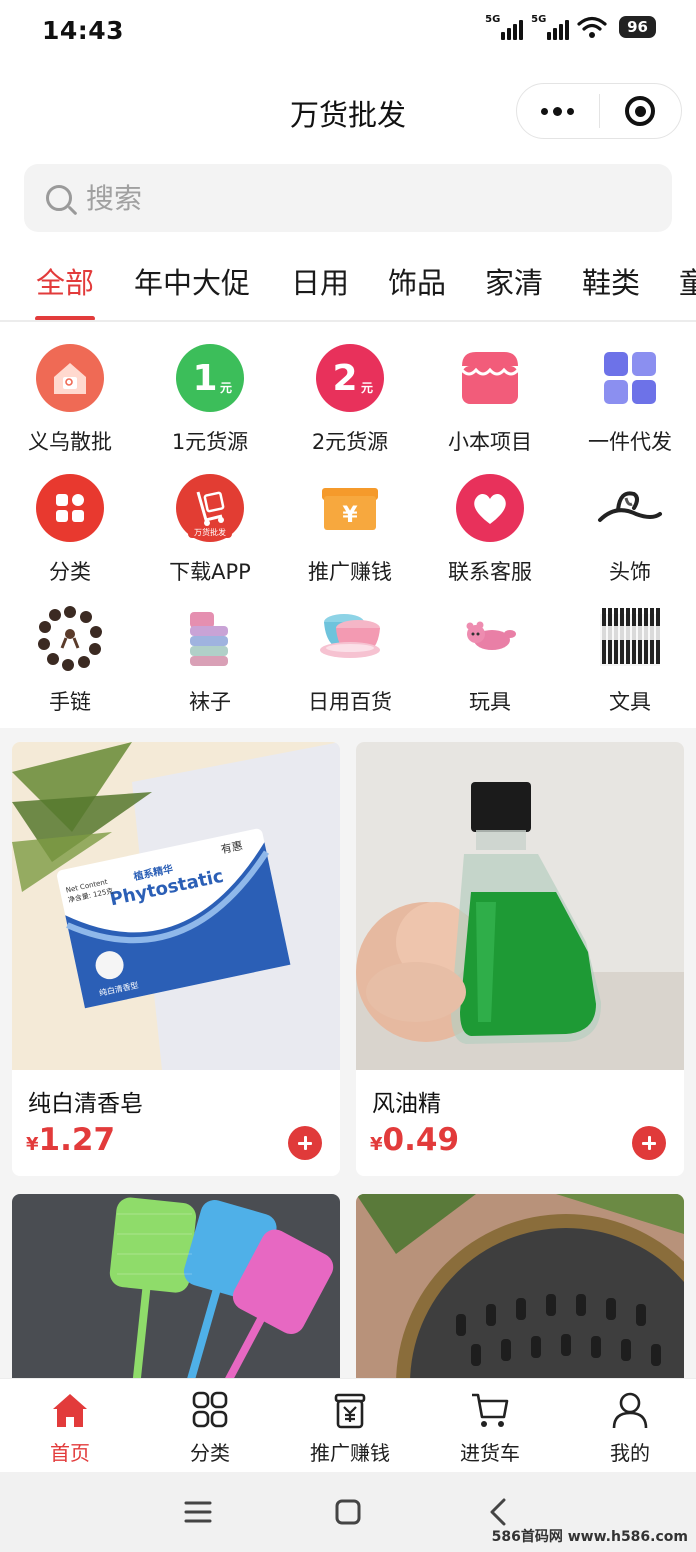  Describe the element at coordinates (630, 506) in the screenshot. I see `hair-clip-icon` at that location.